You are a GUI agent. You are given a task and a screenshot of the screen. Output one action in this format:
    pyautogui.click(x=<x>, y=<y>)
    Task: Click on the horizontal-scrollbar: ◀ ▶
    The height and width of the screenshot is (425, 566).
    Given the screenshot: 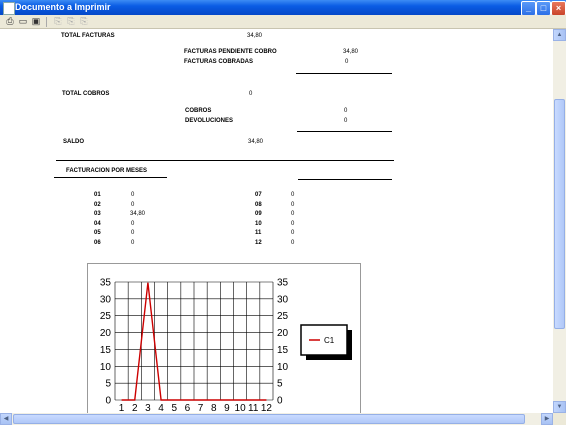 What is the action you would take?
    pyautogui.click(x=276, y=419)
    